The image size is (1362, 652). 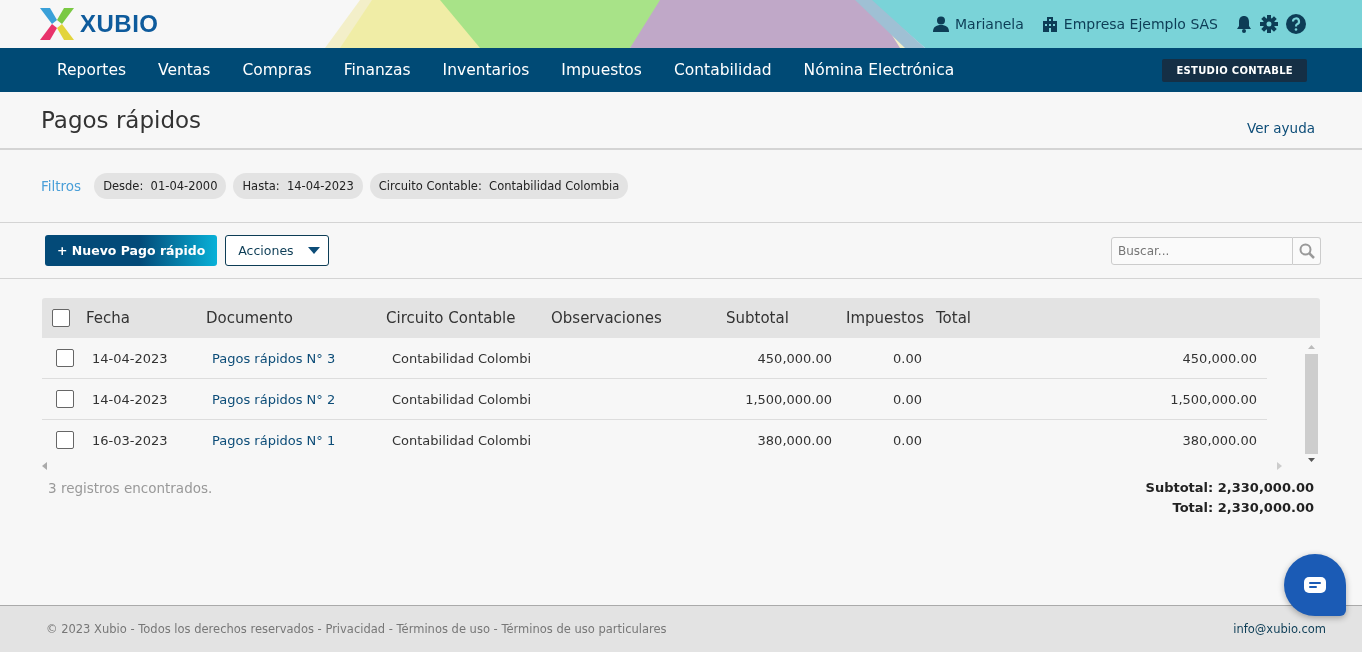 I want to click on chat-button, so click(x=1315, y=585).